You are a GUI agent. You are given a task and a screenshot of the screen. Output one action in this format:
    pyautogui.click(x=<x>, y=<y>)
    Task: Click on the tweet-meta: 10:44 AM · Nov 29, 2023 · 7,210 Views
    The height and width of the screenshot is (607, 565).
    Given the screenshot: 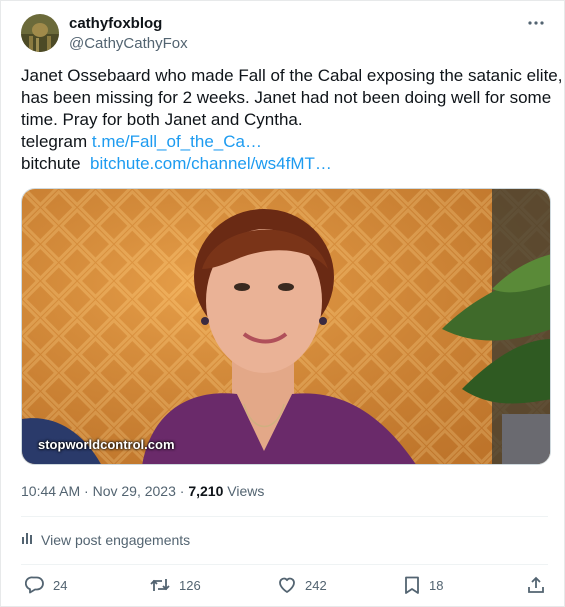 What is the action you would take?
    pyautogui.click(x=142, y=491)
    